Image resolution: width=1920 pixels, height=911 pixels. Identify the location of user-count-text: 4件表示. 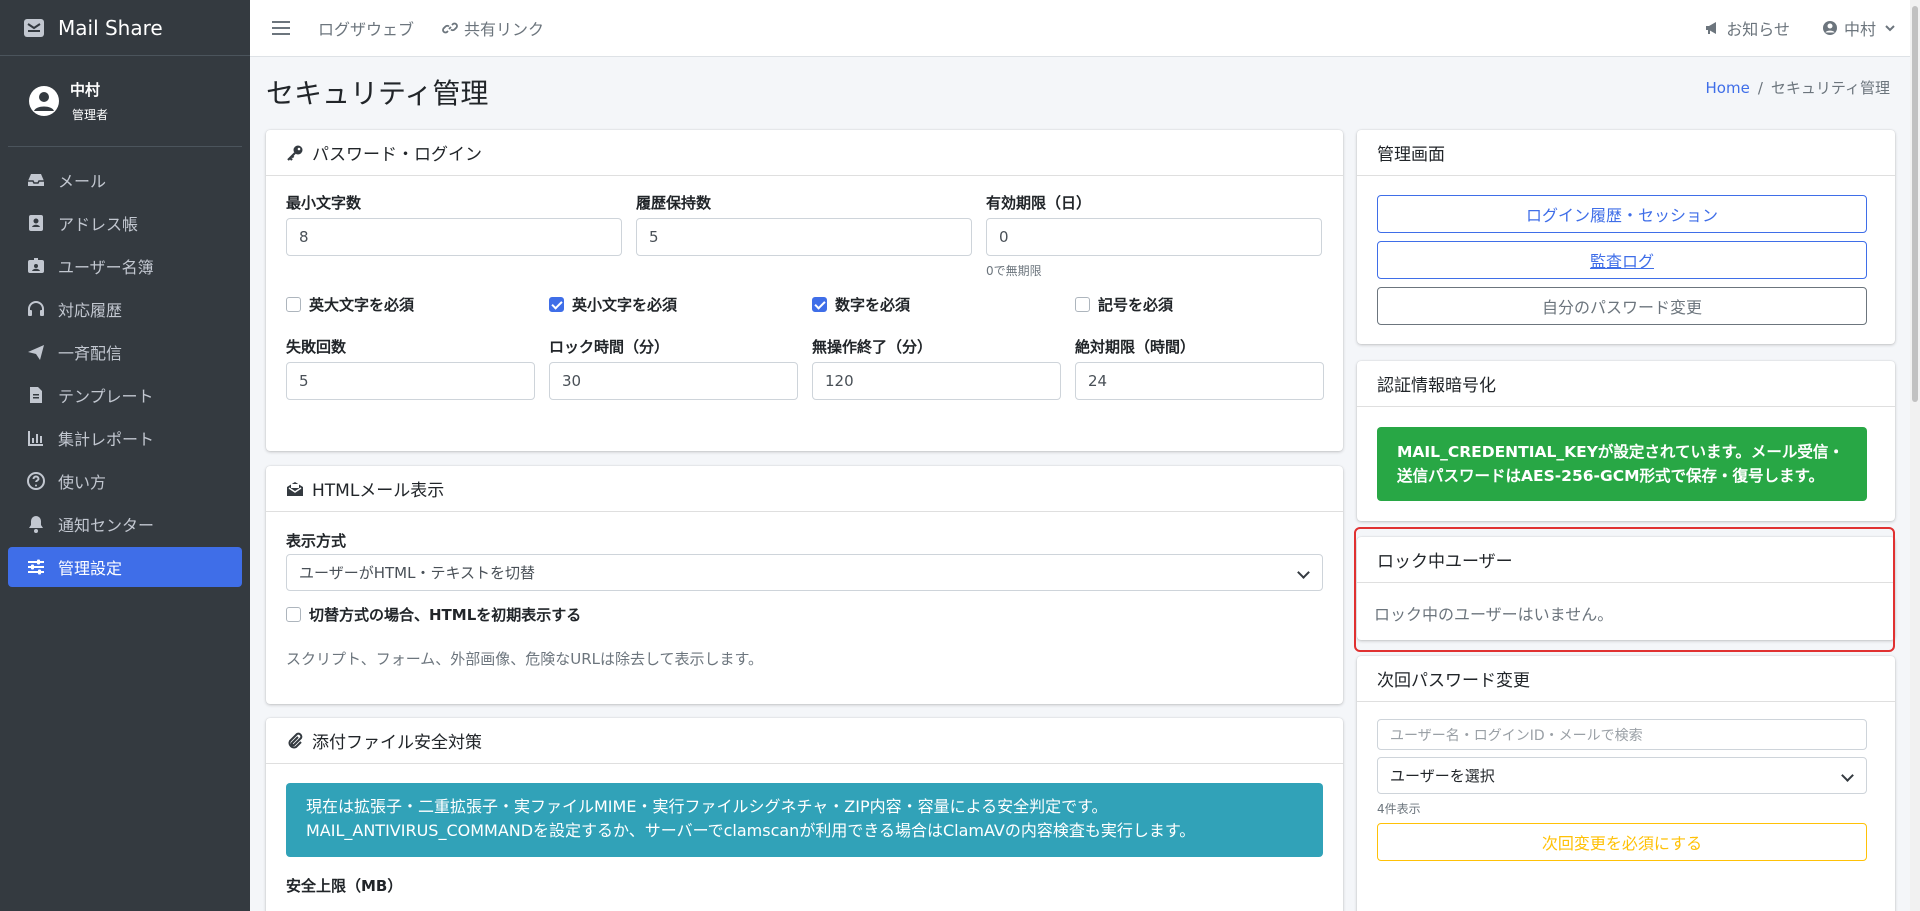
(1399, 809).